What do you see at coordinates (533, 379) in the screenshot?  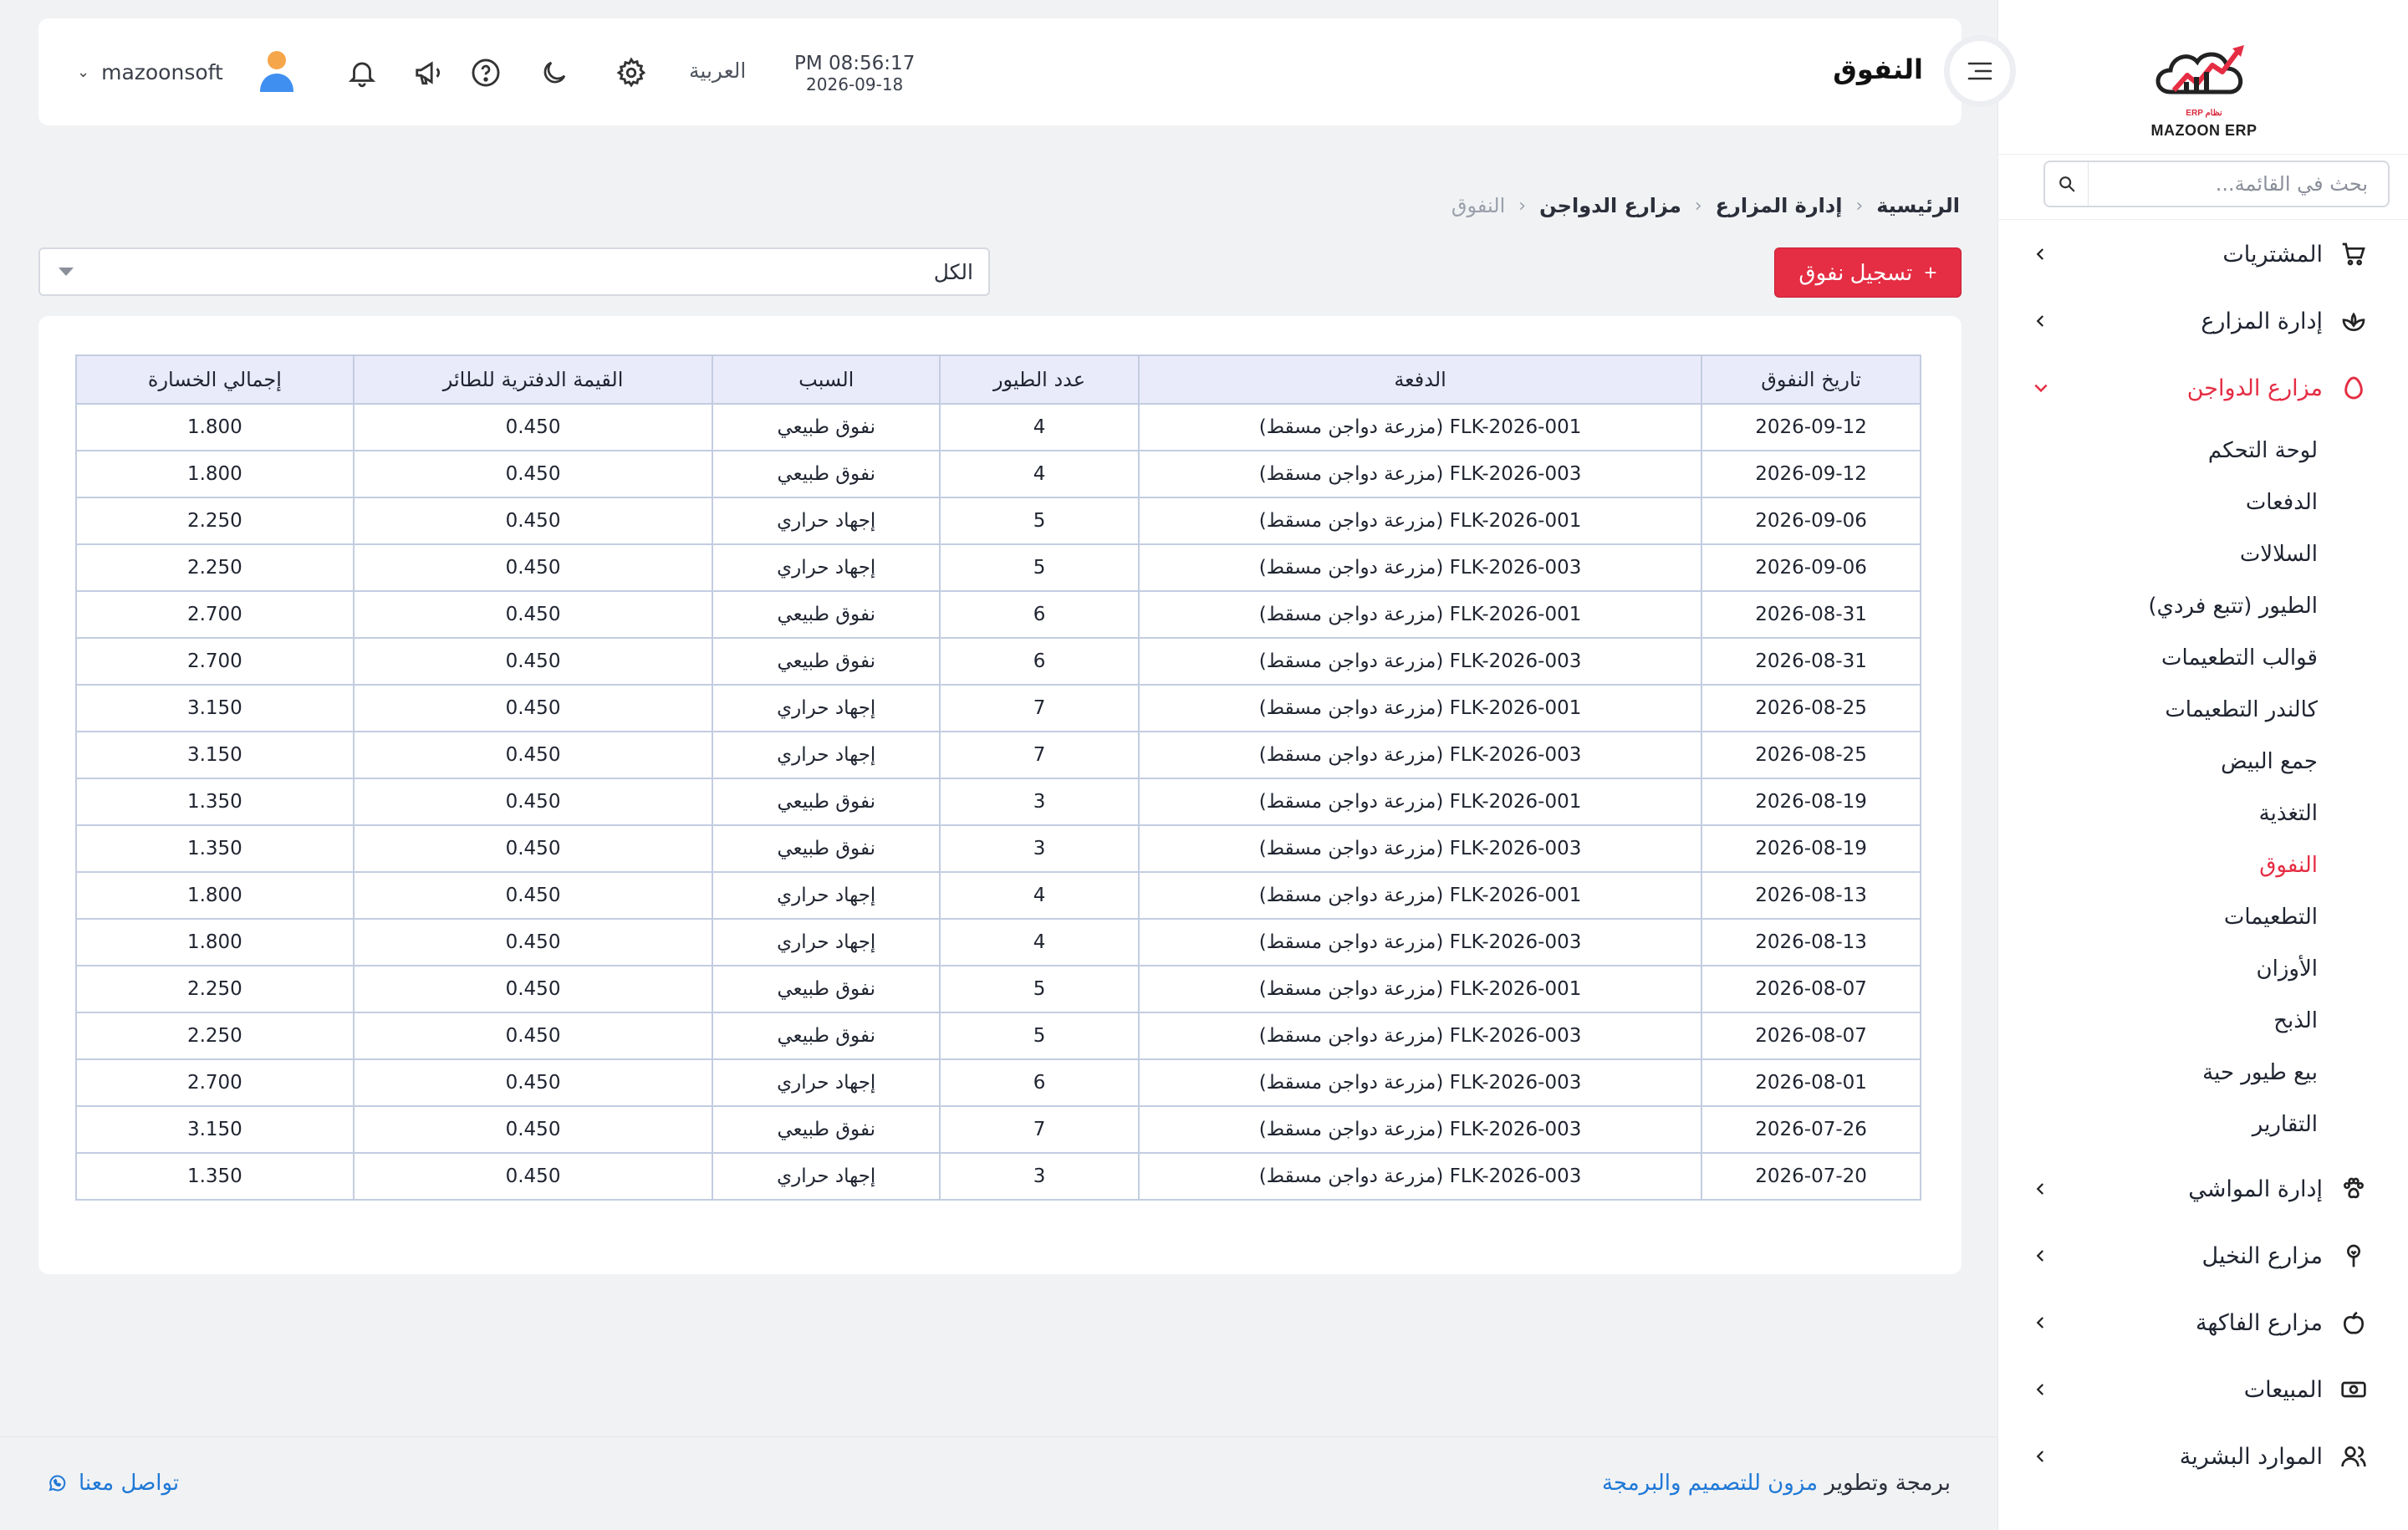 I see `col-book-value: القيمة الدفترية للطائر` at bounding box center [533, 379].